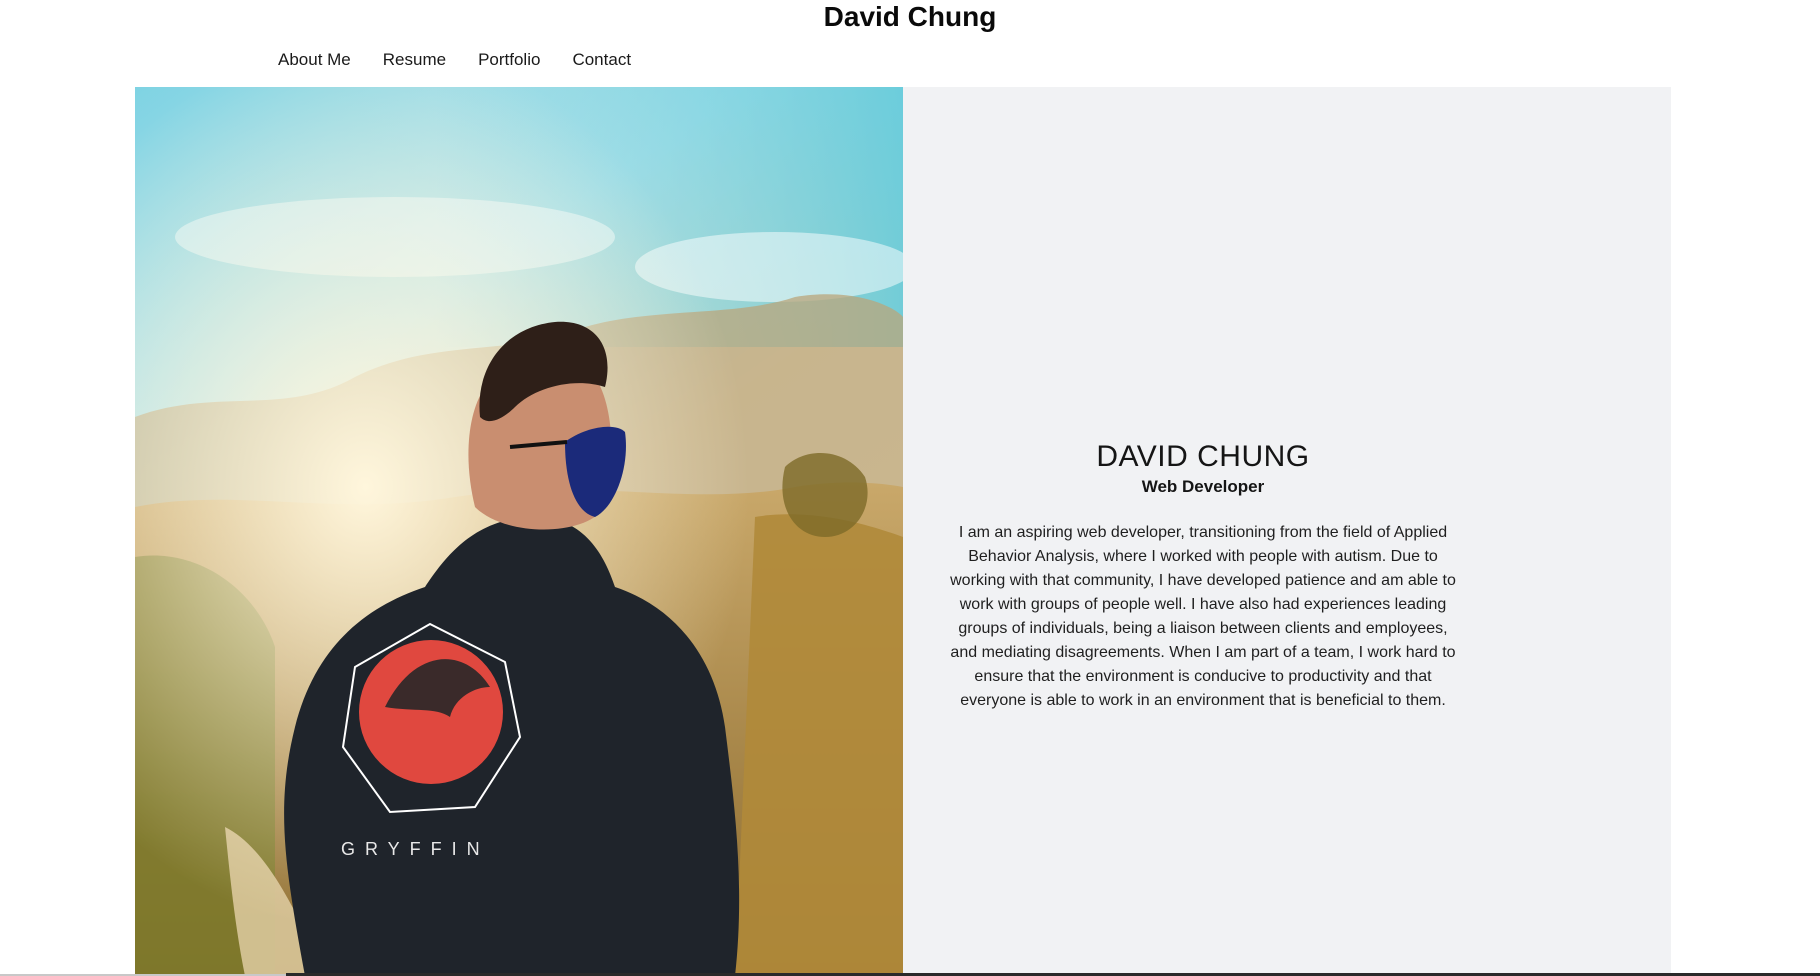  I want to click on nav-link-contact: Contact, so click(601, 60).